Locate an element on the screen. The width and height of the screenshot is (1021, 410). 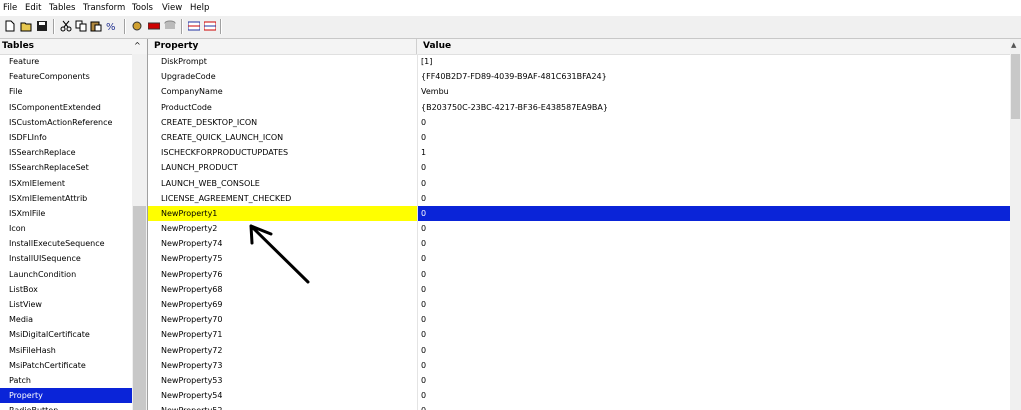
rows-icon is located at coordinates (154, 26).